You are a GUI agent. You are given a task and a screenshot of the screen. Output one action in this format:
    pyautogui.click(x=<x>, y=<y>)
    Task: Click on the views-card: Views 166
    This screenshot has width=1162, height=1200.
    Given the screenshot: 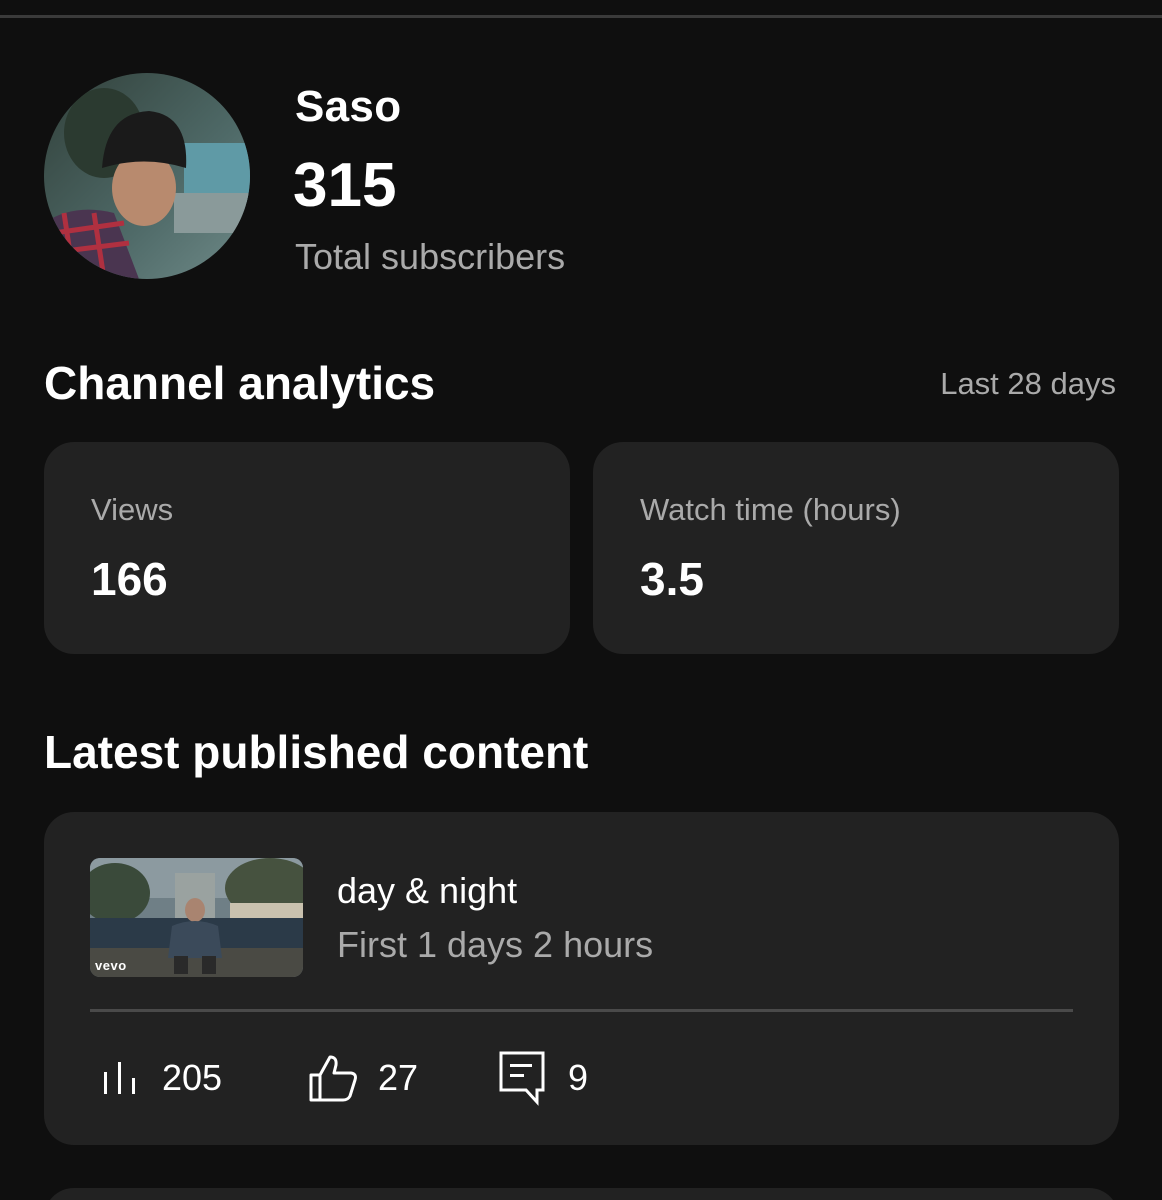 What is the action you would take?
    pyautogui.click(x=307, y=548)
    